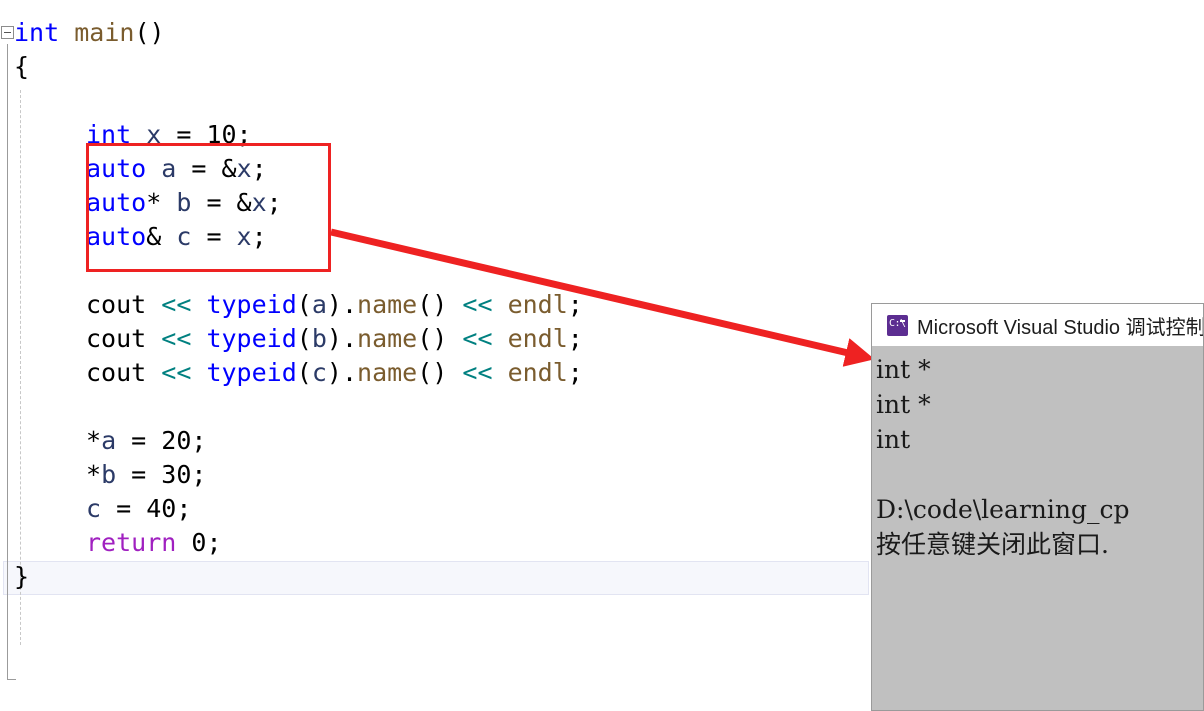 This screenshot has height=711, width=1204. What do you see at coordinates (7, 362) in the screenshot?
I see `code-folding-outline` at bounding box center [7, 362].